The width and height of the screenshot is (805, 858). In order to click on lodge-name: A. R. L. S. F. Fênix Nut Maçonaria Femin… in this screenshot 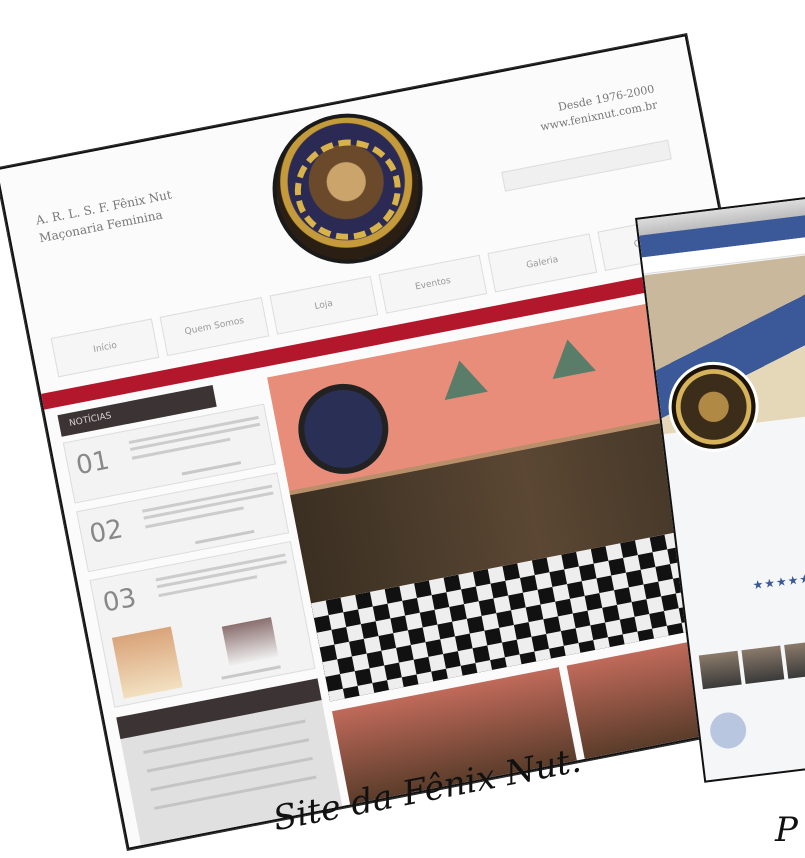, I will do `click(105, 217)`.